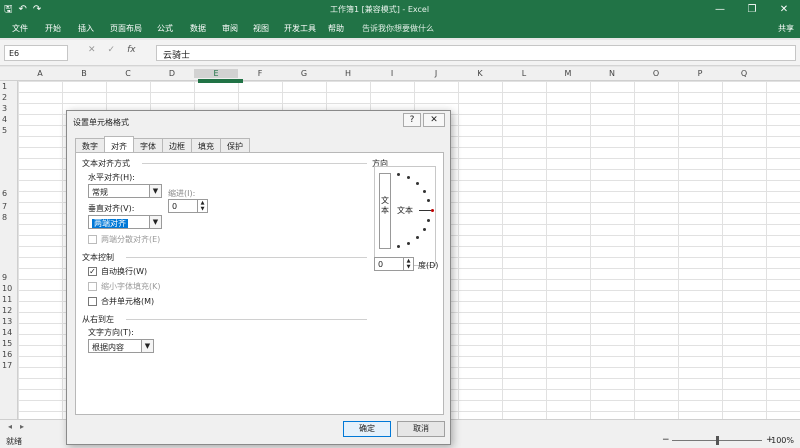 The height and width of the screenshot is (448, 800). Describe the element at coordinates (117, 271) in the screenshot. I see `wrap-text-checkbox: ✓ 自动换行(W)` at that location.